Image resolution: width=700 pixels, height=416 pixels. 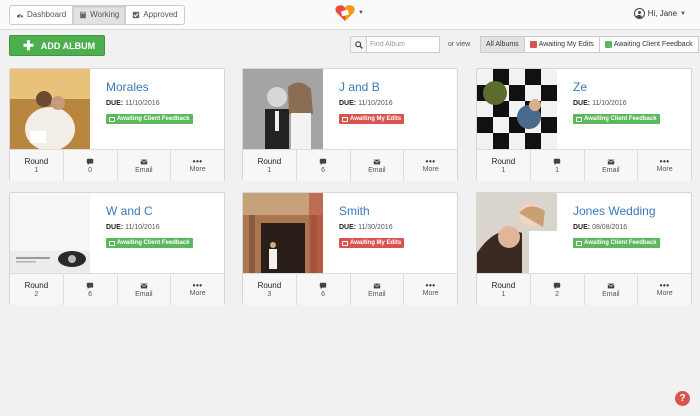 What do you see at coordinates (20, 16) in the screenshot?
I see `dashboard-icon` at bounding box center [20, 16].